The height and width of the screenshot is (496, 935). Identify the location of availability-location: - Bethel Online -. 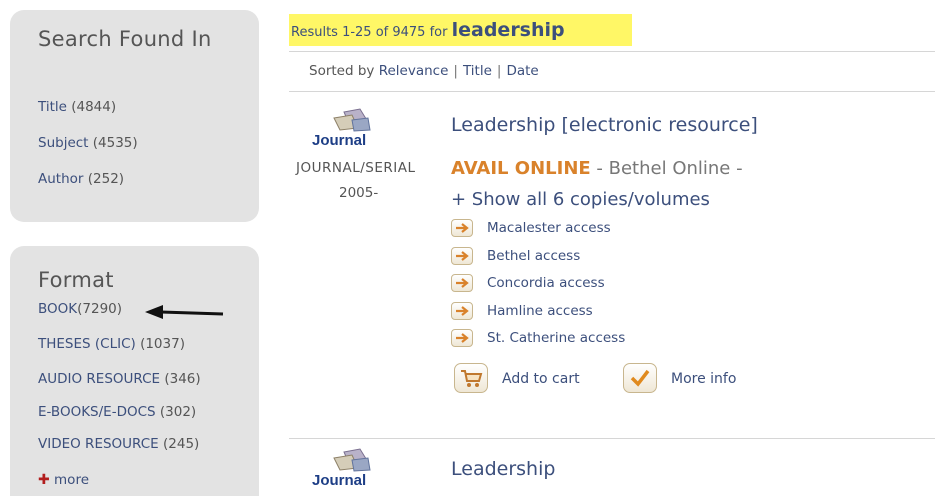
(669, 168).